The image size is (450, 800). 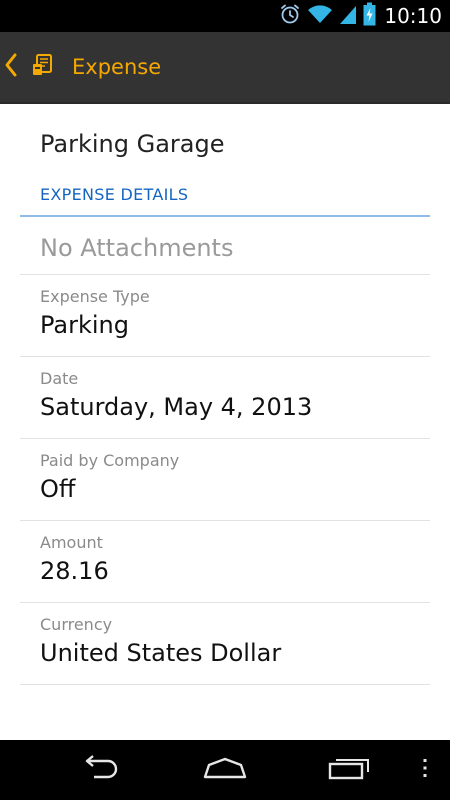 I want to click on nav-home-button, so click(x=225, y=770).